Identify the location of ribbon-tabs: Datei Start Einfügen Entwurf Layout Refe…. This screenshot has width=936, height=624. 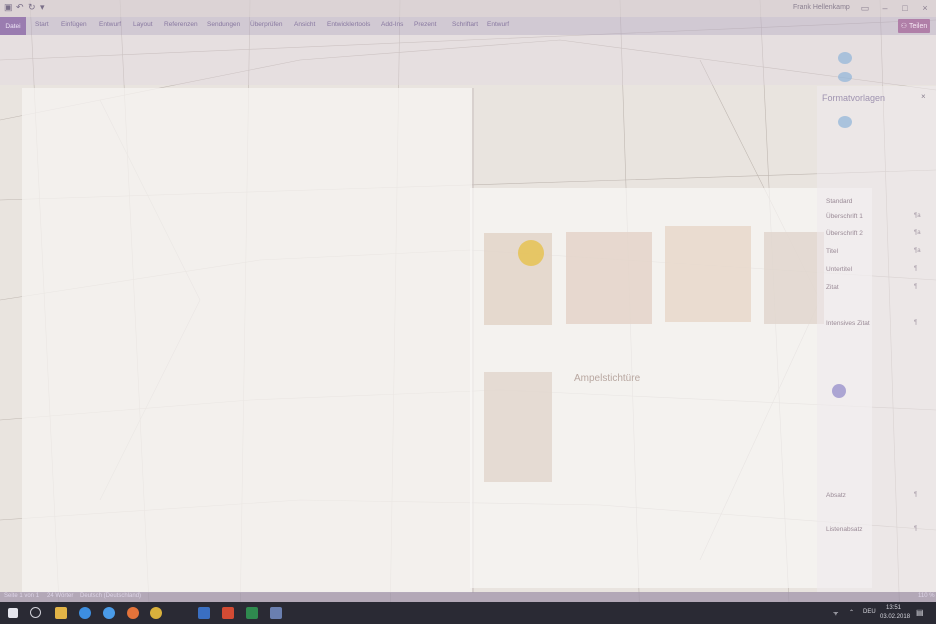
(468, 26).